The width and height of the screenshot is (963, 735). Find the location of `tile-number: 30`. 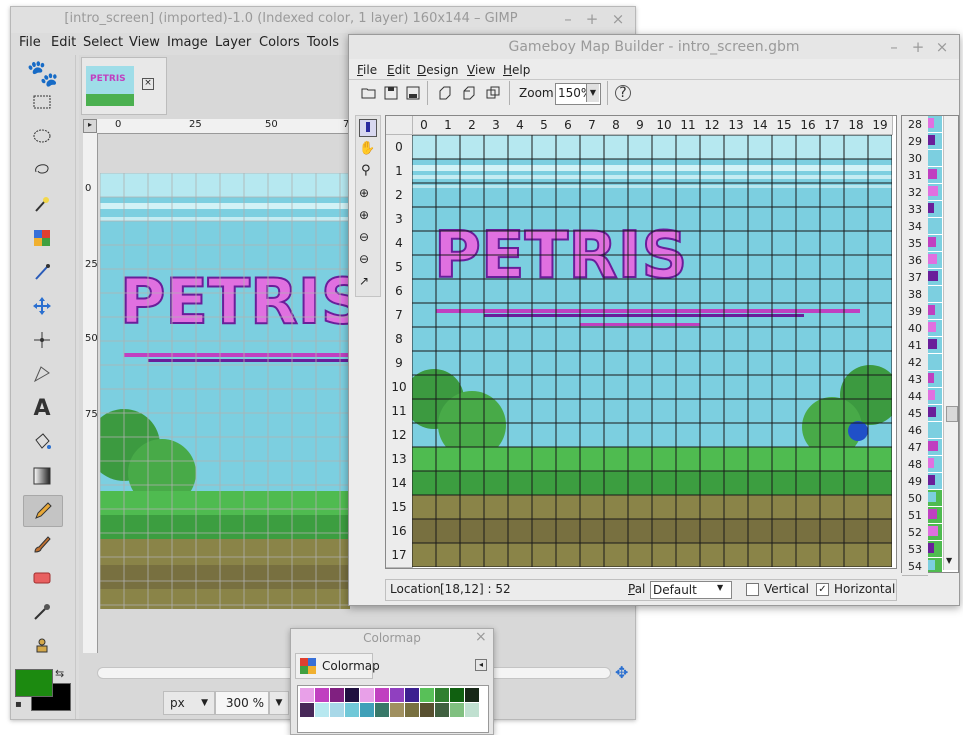

tile-number: 30 is located at coordinates (915, 159).